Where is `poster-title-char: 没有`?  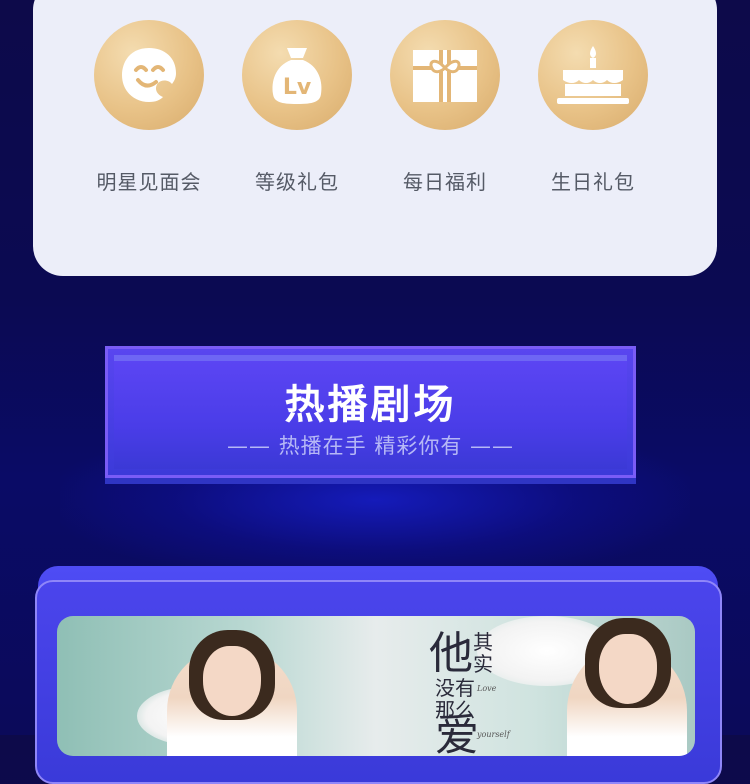 poster-title-char: 没有 is located at coordinates (455, 688).